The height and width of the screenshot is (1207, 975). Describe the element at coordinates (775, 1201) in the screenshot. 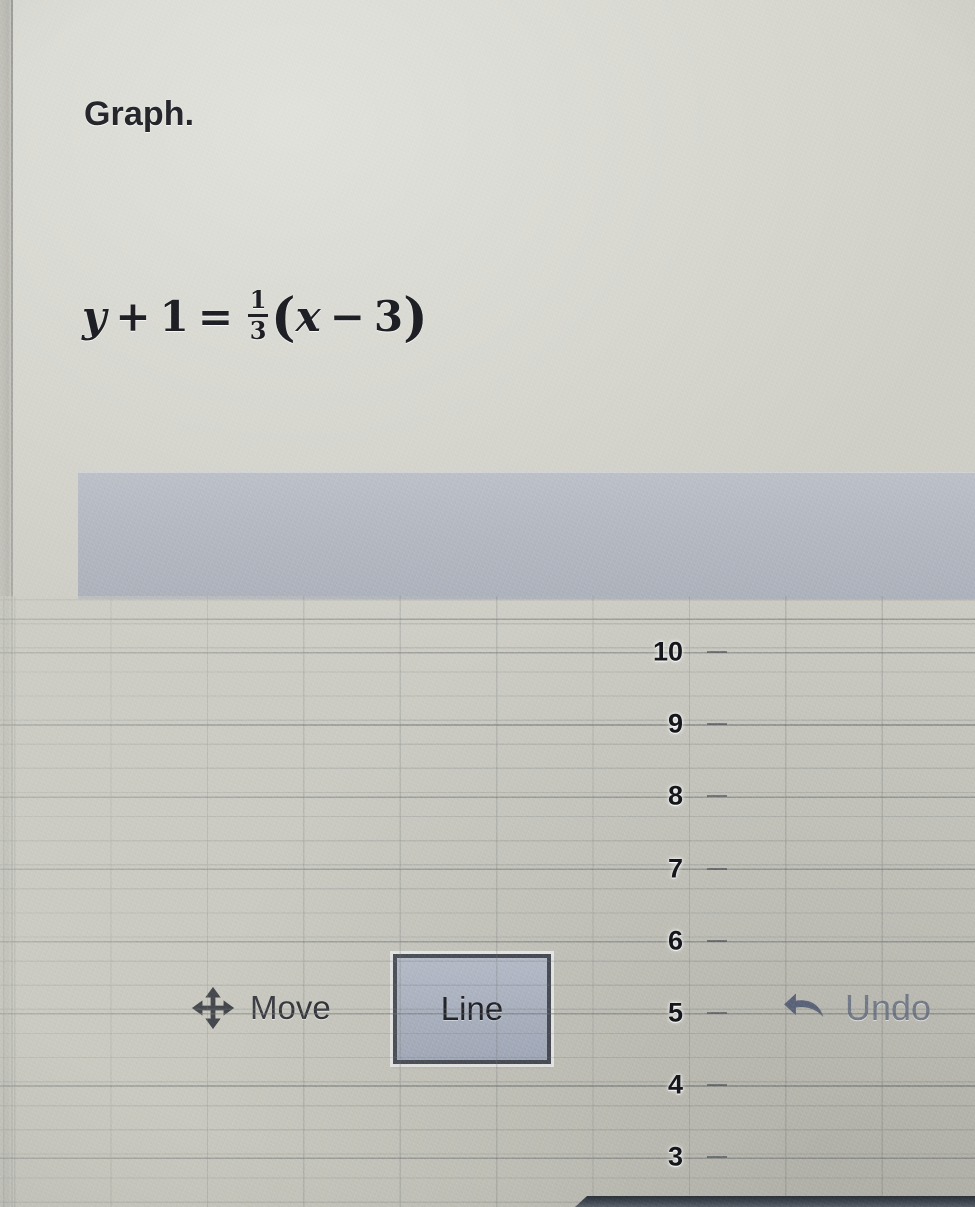

I see `bottom-bar-sliver` at that location.